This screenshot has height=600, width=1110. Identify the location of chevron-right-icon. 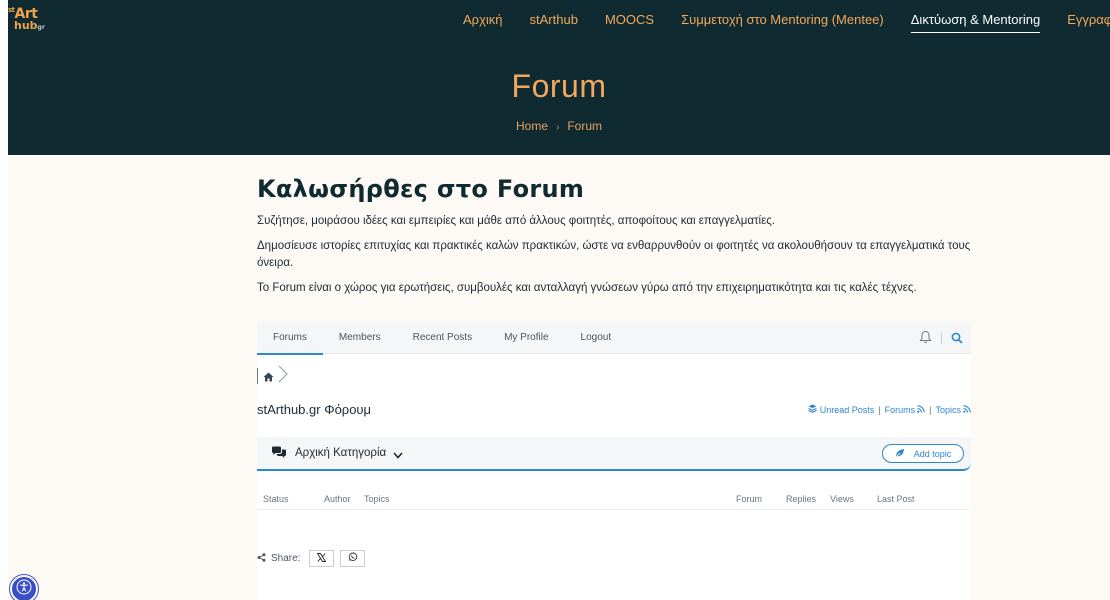
(283, 376).